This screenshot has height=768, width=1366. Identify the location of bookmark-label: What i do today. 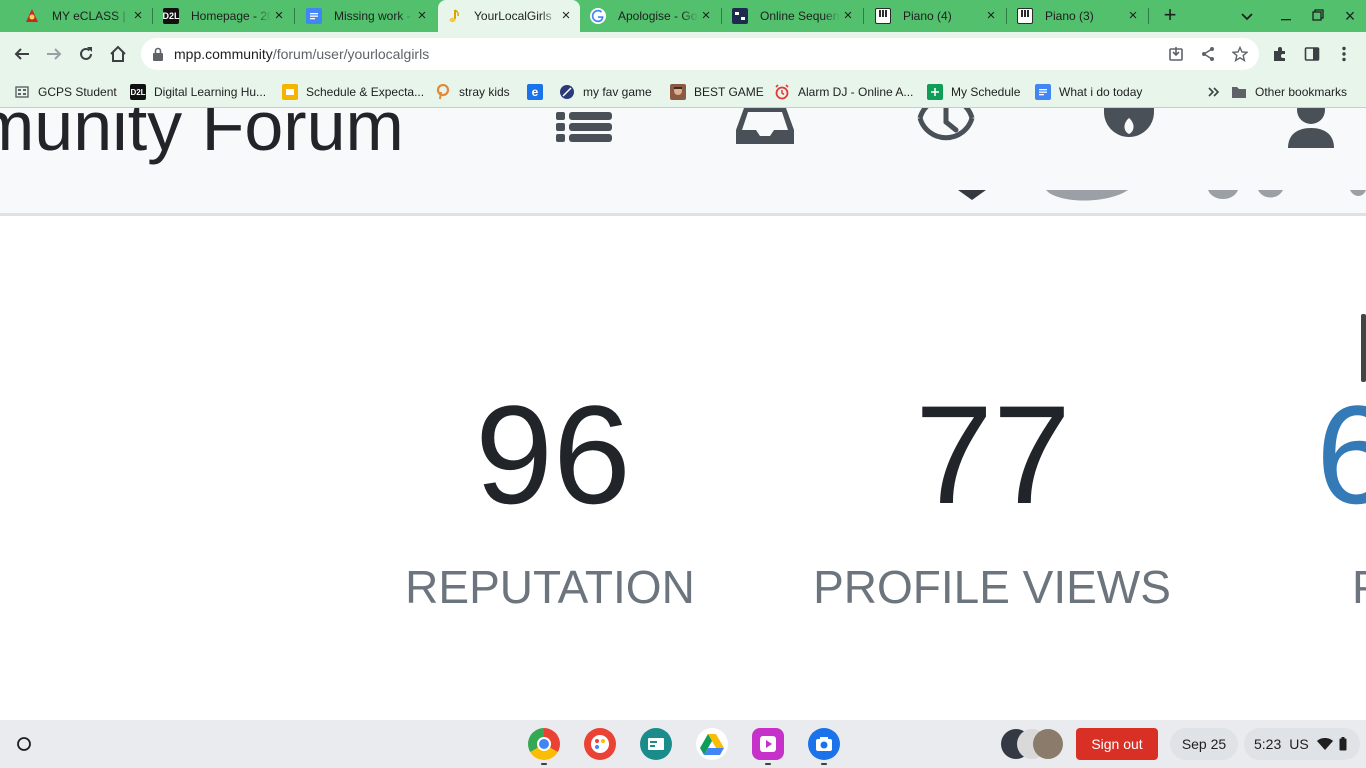
(1101, 92).